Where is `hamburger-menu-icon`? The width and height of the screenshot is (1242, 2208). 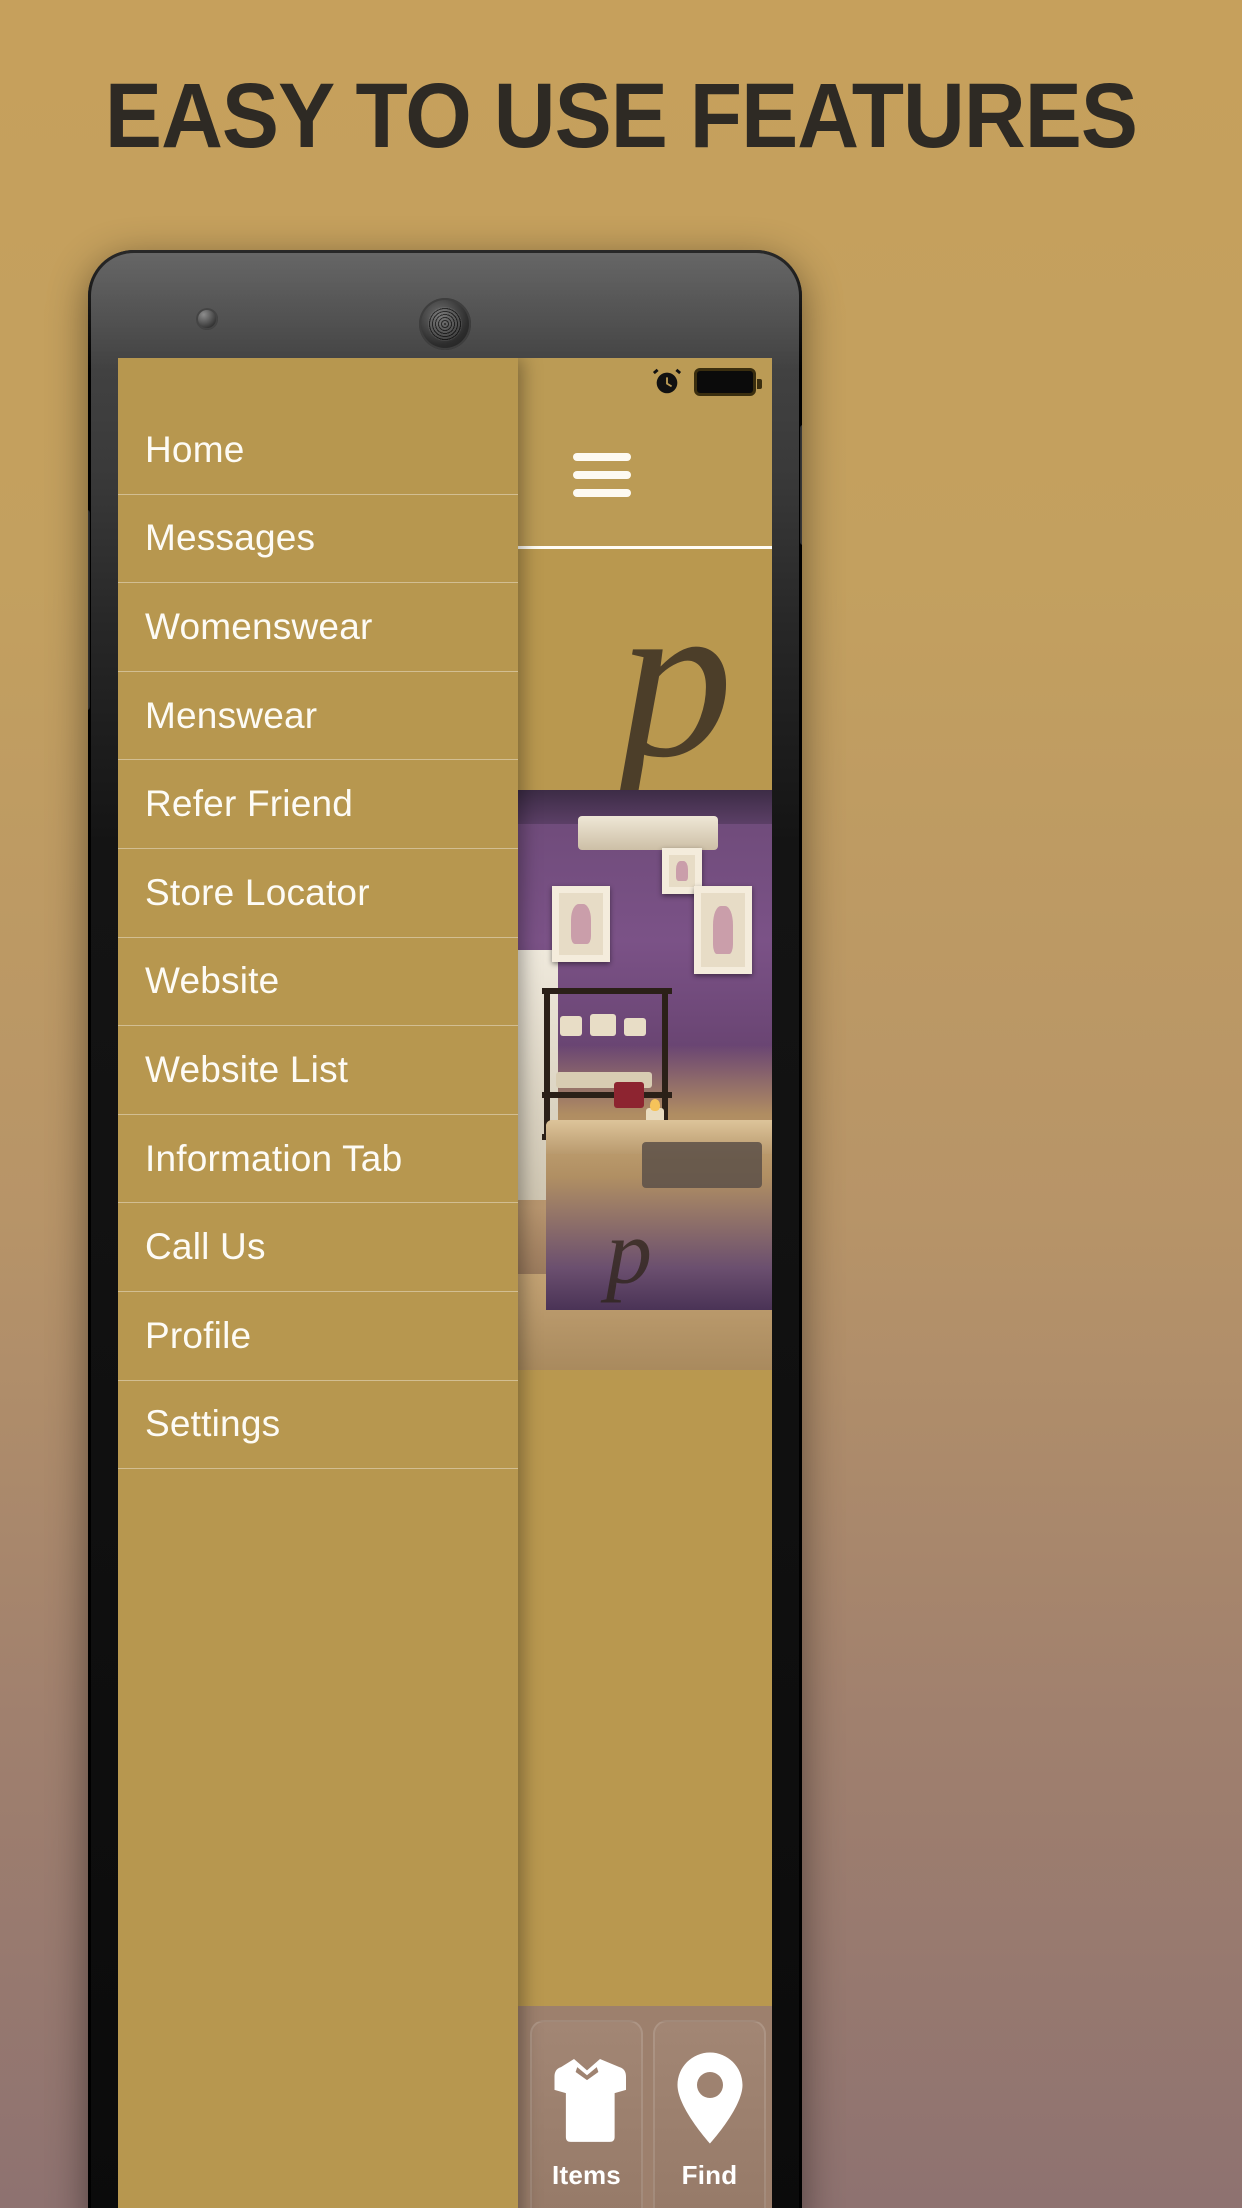 hamburger-menu-icon is located at coordinates (602, 475).